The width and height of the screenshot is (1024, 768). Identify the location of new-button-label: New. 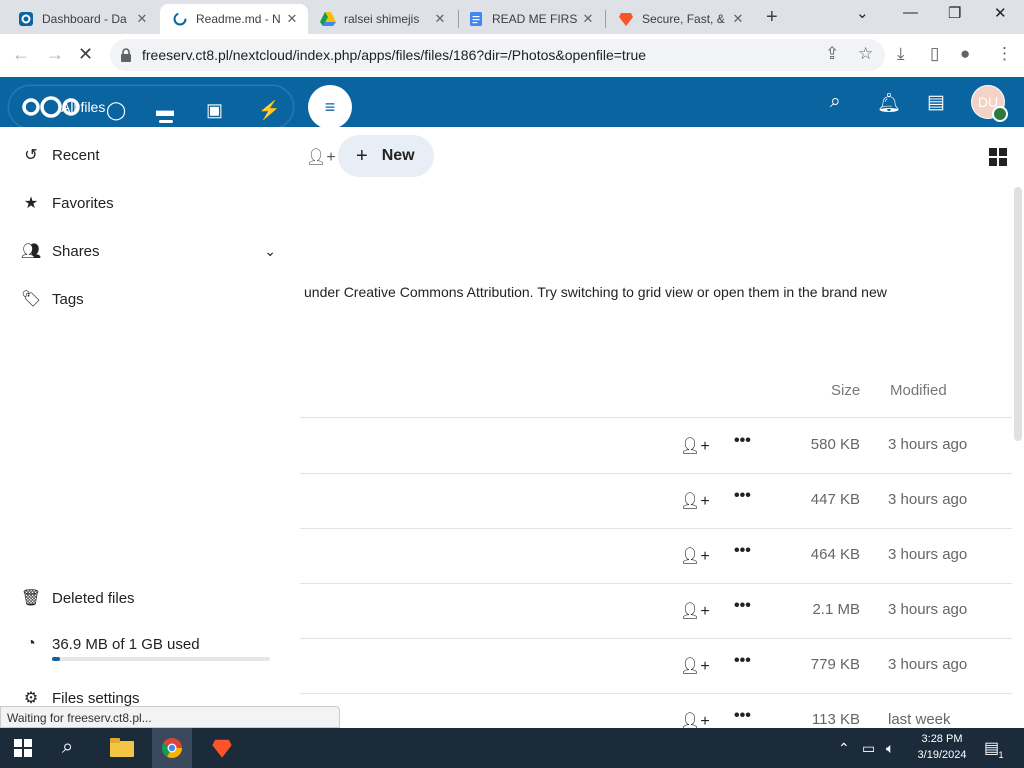
(398, 155).